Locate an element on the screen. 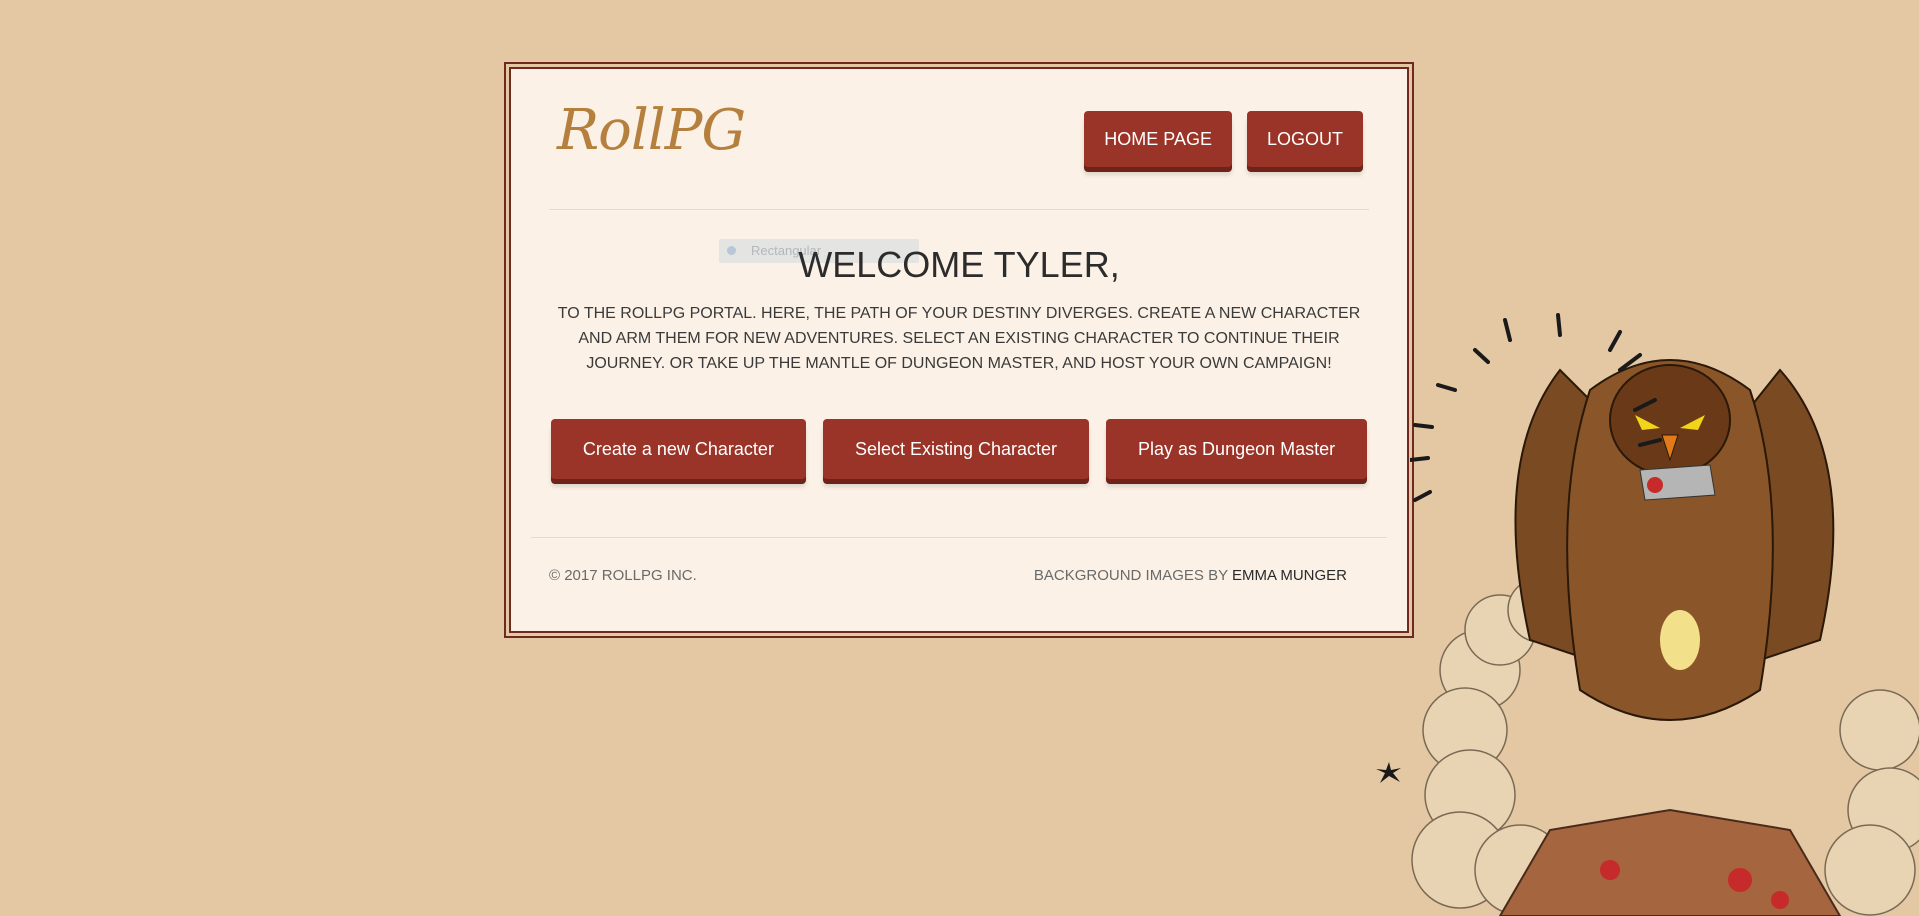 This screenshot has height=916, width=1919. image-credit: BACKGROUND IMAGES BY EMMA MUNGER is located at coordinates (1190, 575).